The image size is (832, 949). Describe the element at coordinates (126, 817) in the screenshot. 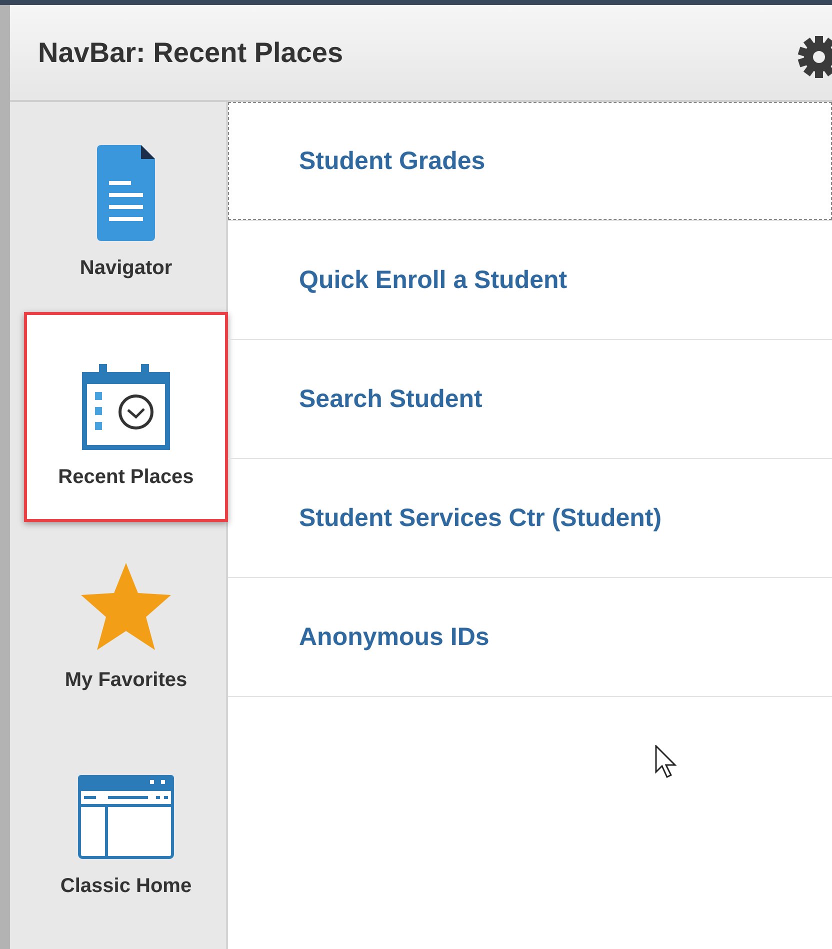

I see `window-icon` at that location.